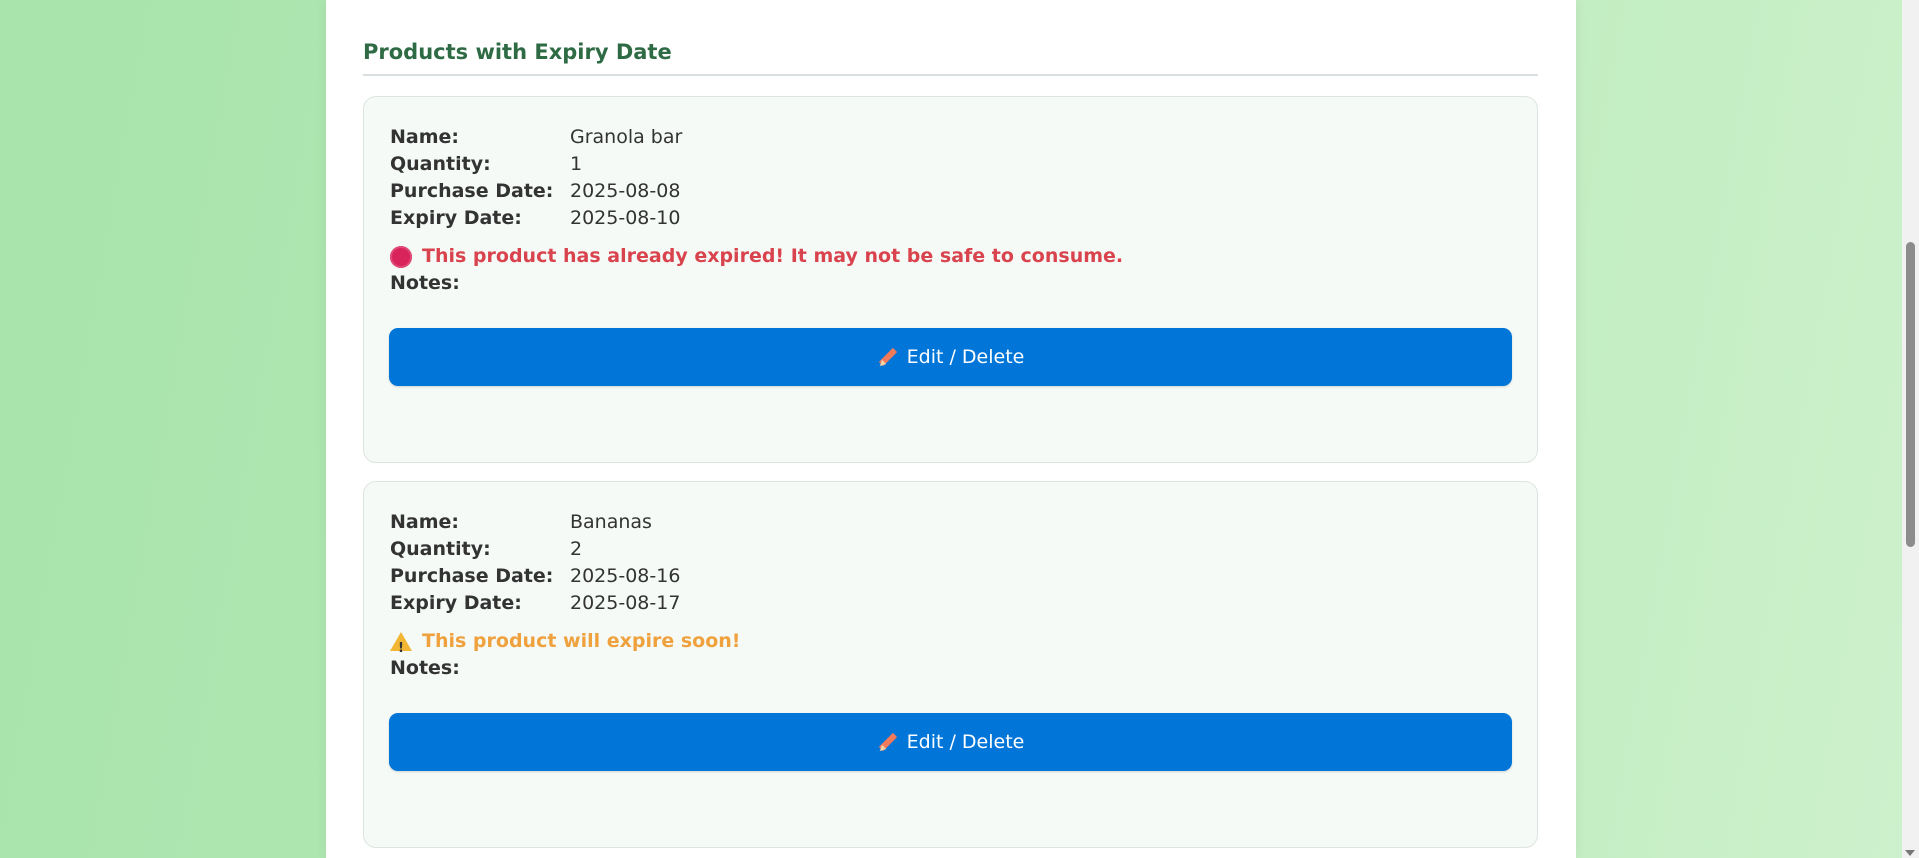 This screenshot has height=858, width=1919. I want to click on vertical-scrollbar, so click(1910, 429).